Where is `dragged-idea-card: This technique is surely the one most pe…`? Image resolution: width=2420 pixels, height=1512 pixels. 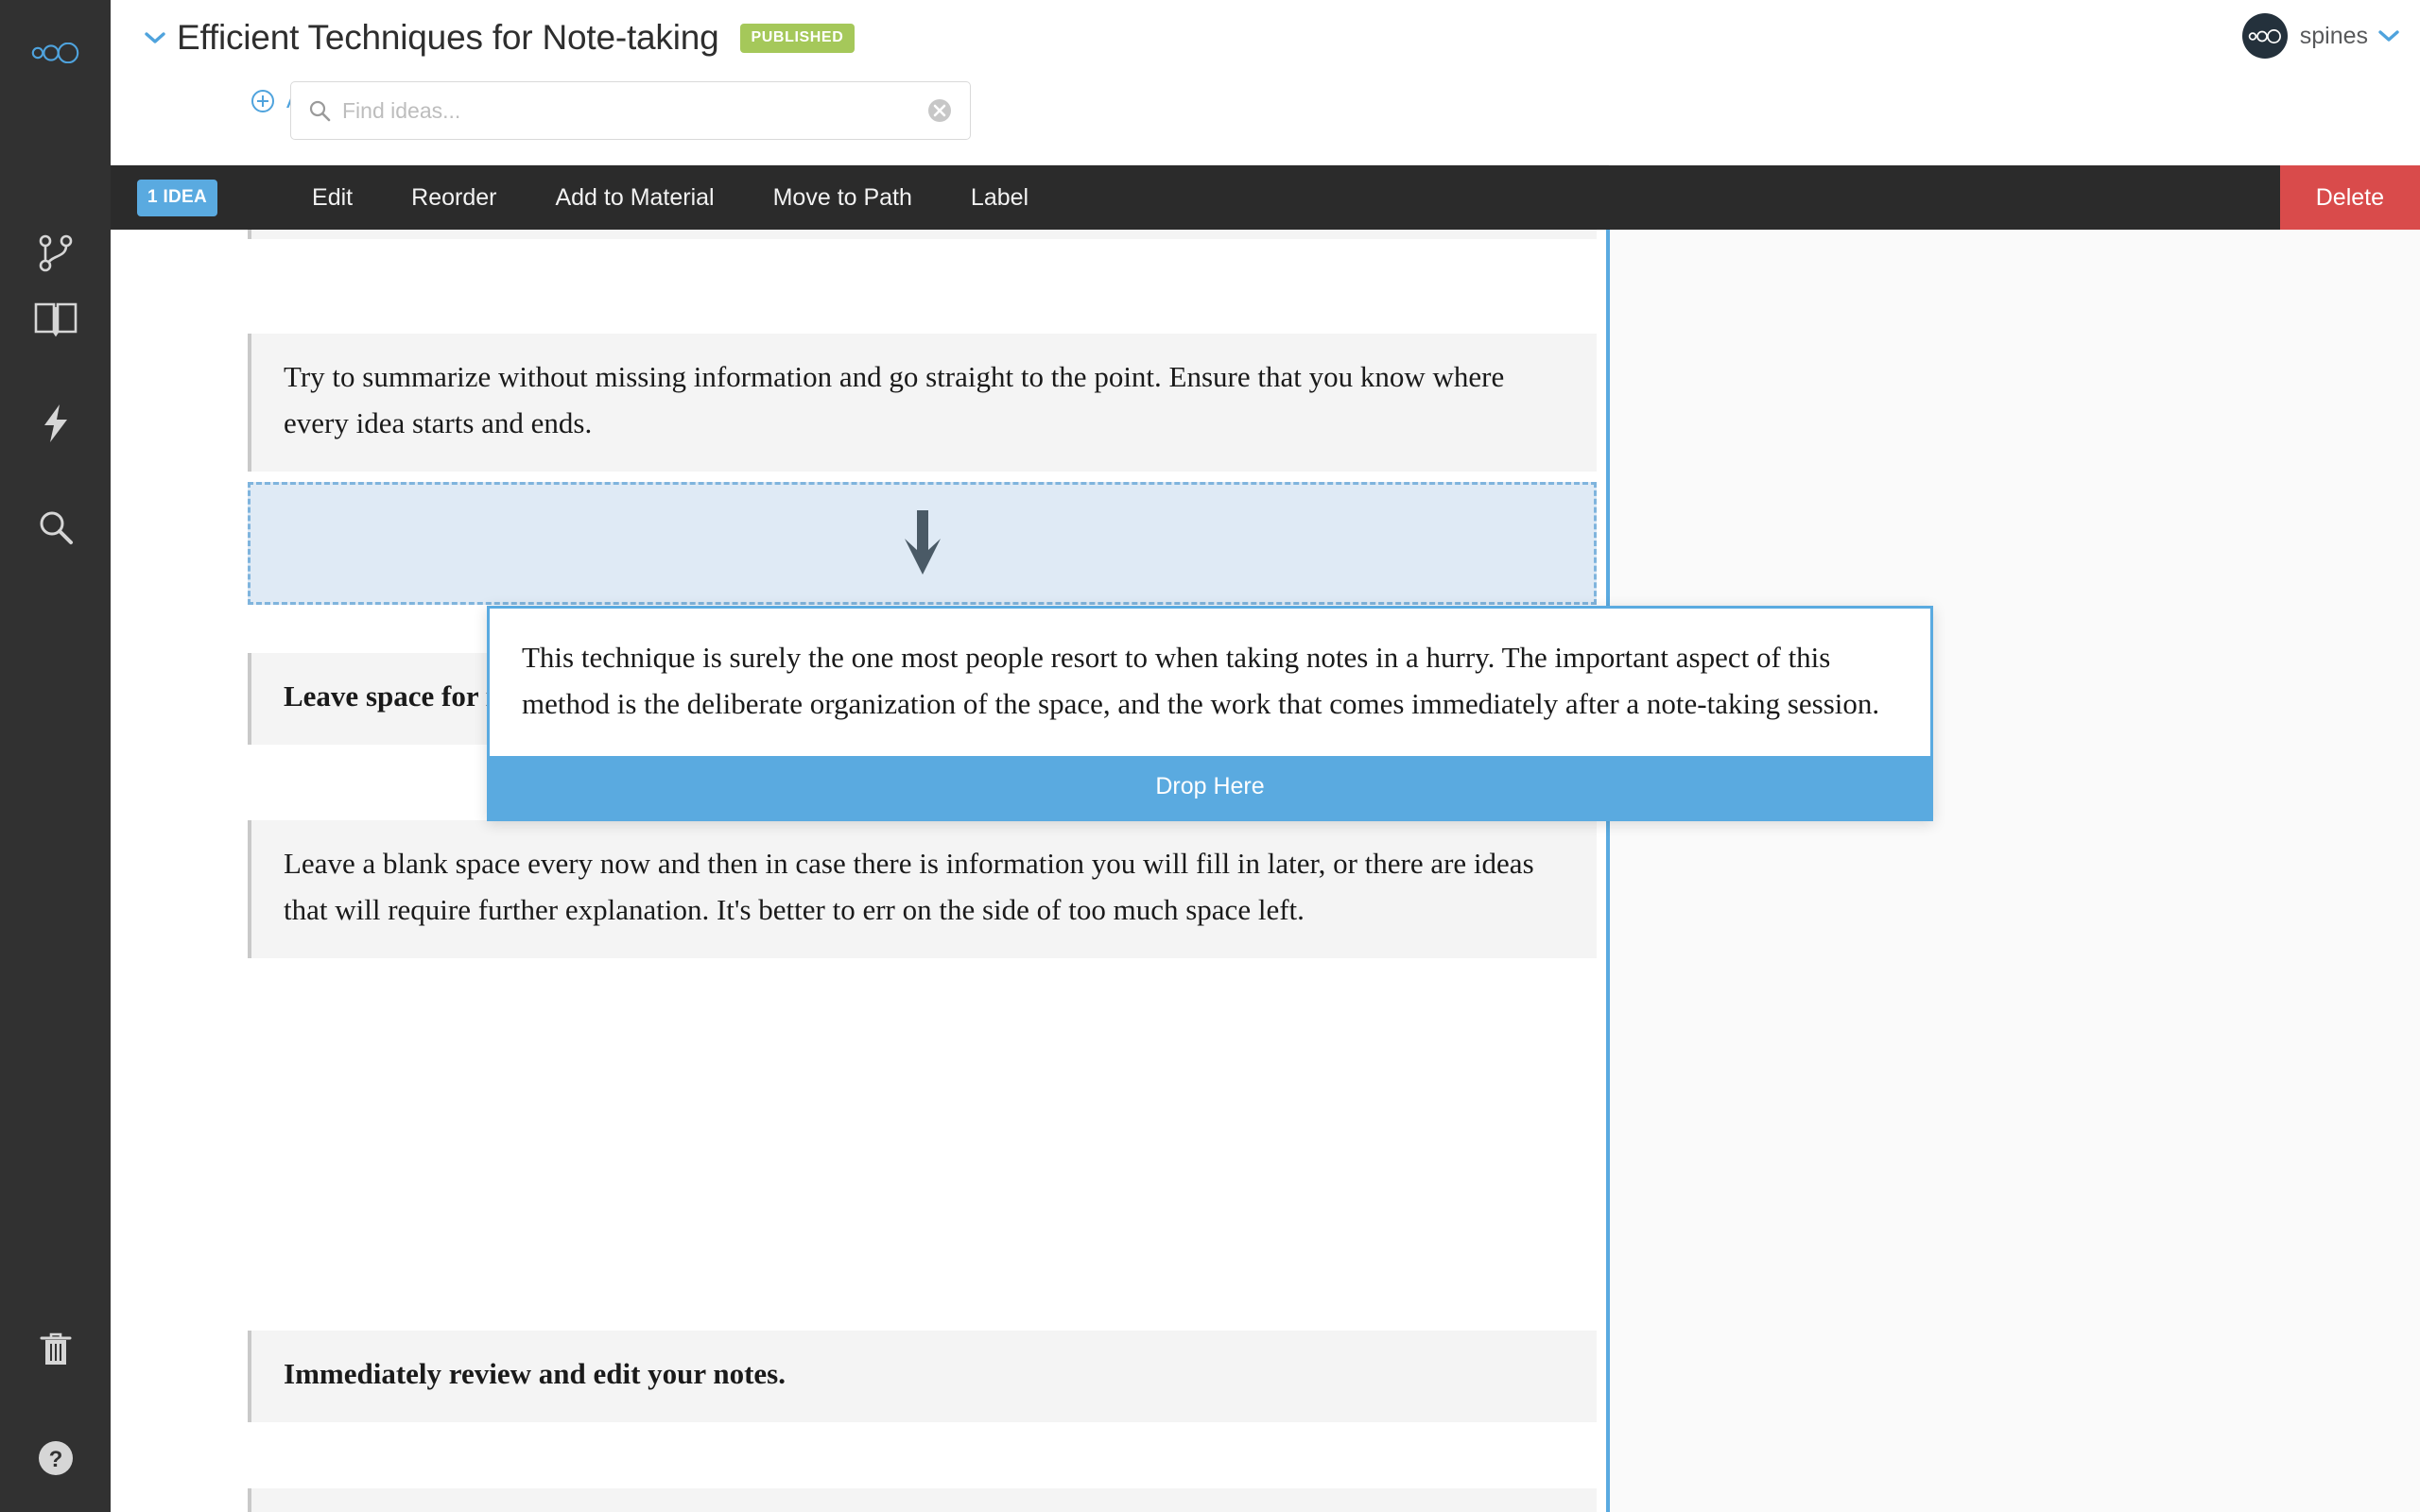
dragged-idea-card: This technique is surely the one most pe… is located at coordinates (1210, 713).